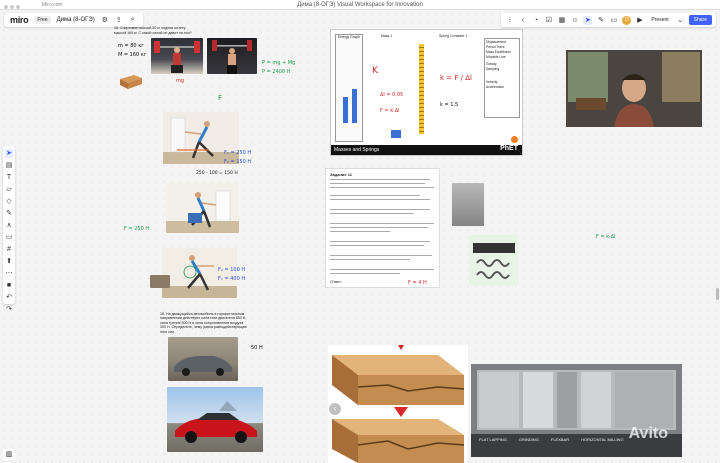 The image size is (720, 463). I want to click on dog-photo, so click(160, 281).